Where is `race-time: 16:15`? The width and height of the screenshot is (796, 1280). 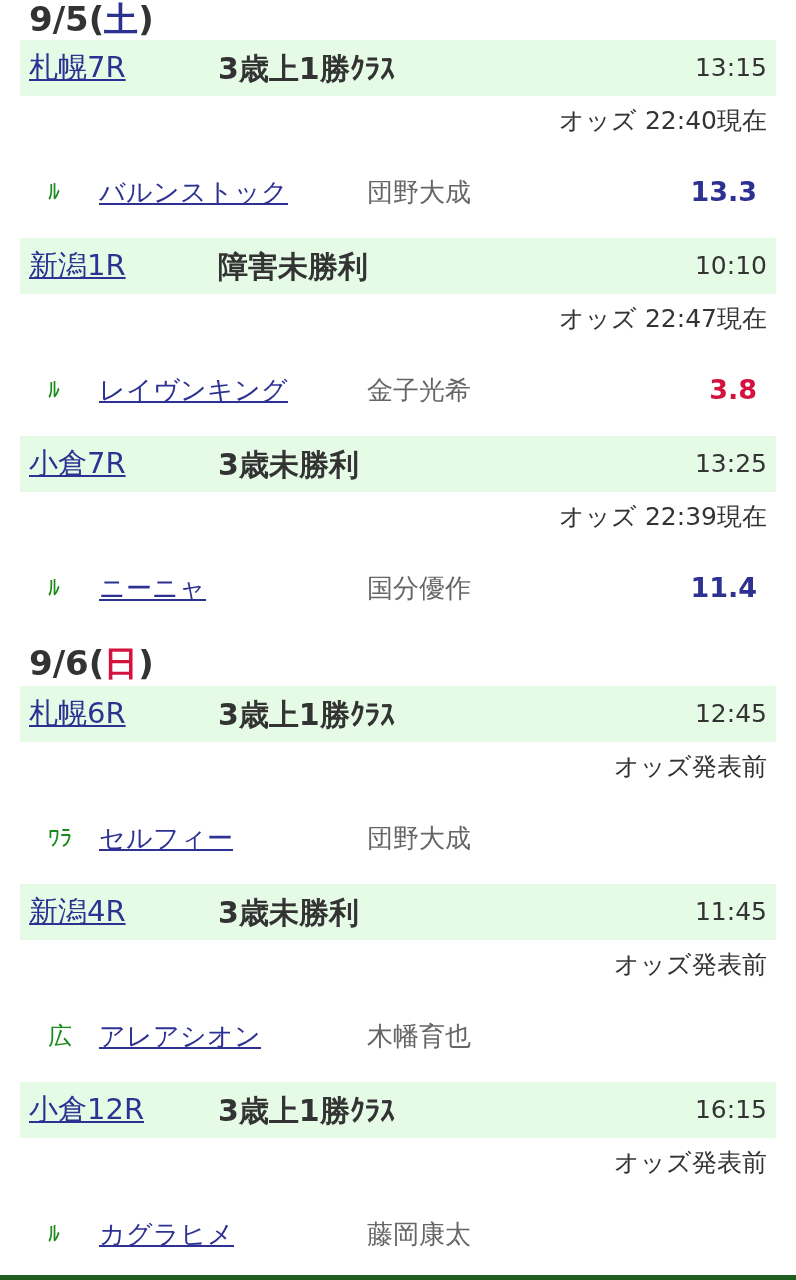
race-time: 16:15 is located at coordinates (730, 1110).